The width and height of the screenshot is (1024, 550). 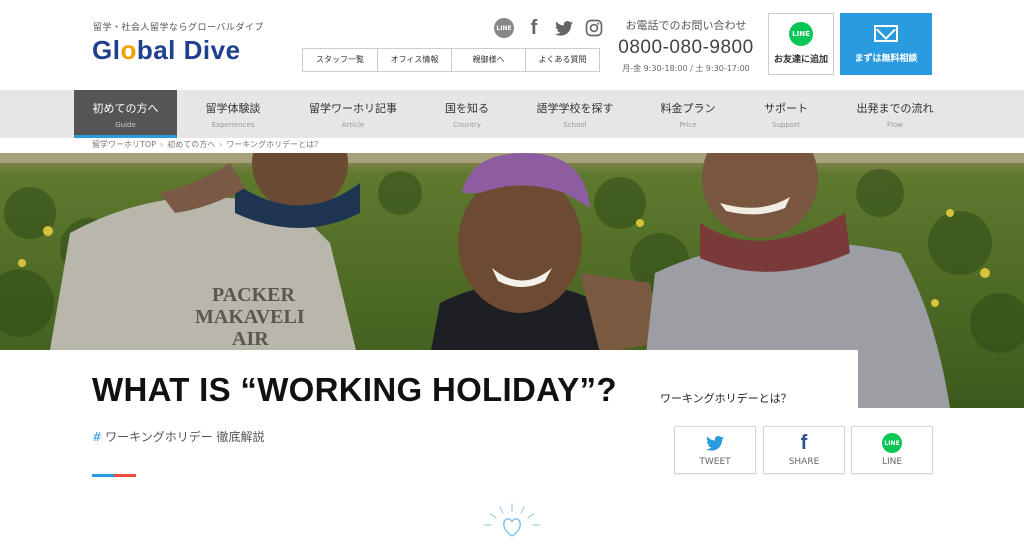 I want to click on nav-label: サポート, so click(x=786, y=108).